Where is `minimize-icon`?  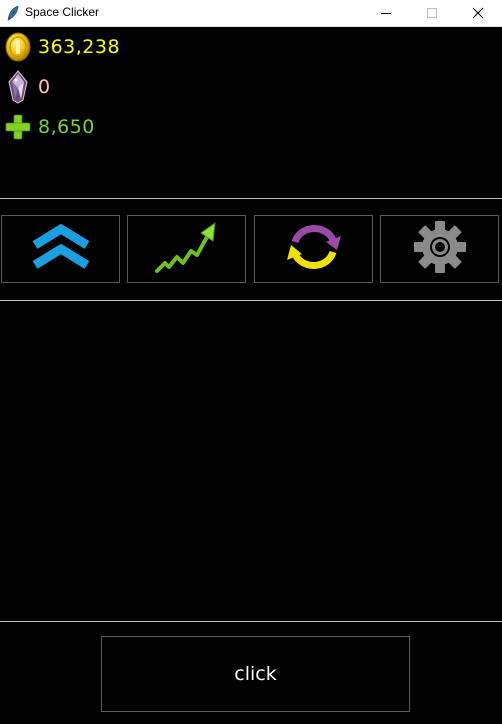 minimize-icon is located at coordinates (386, 13).